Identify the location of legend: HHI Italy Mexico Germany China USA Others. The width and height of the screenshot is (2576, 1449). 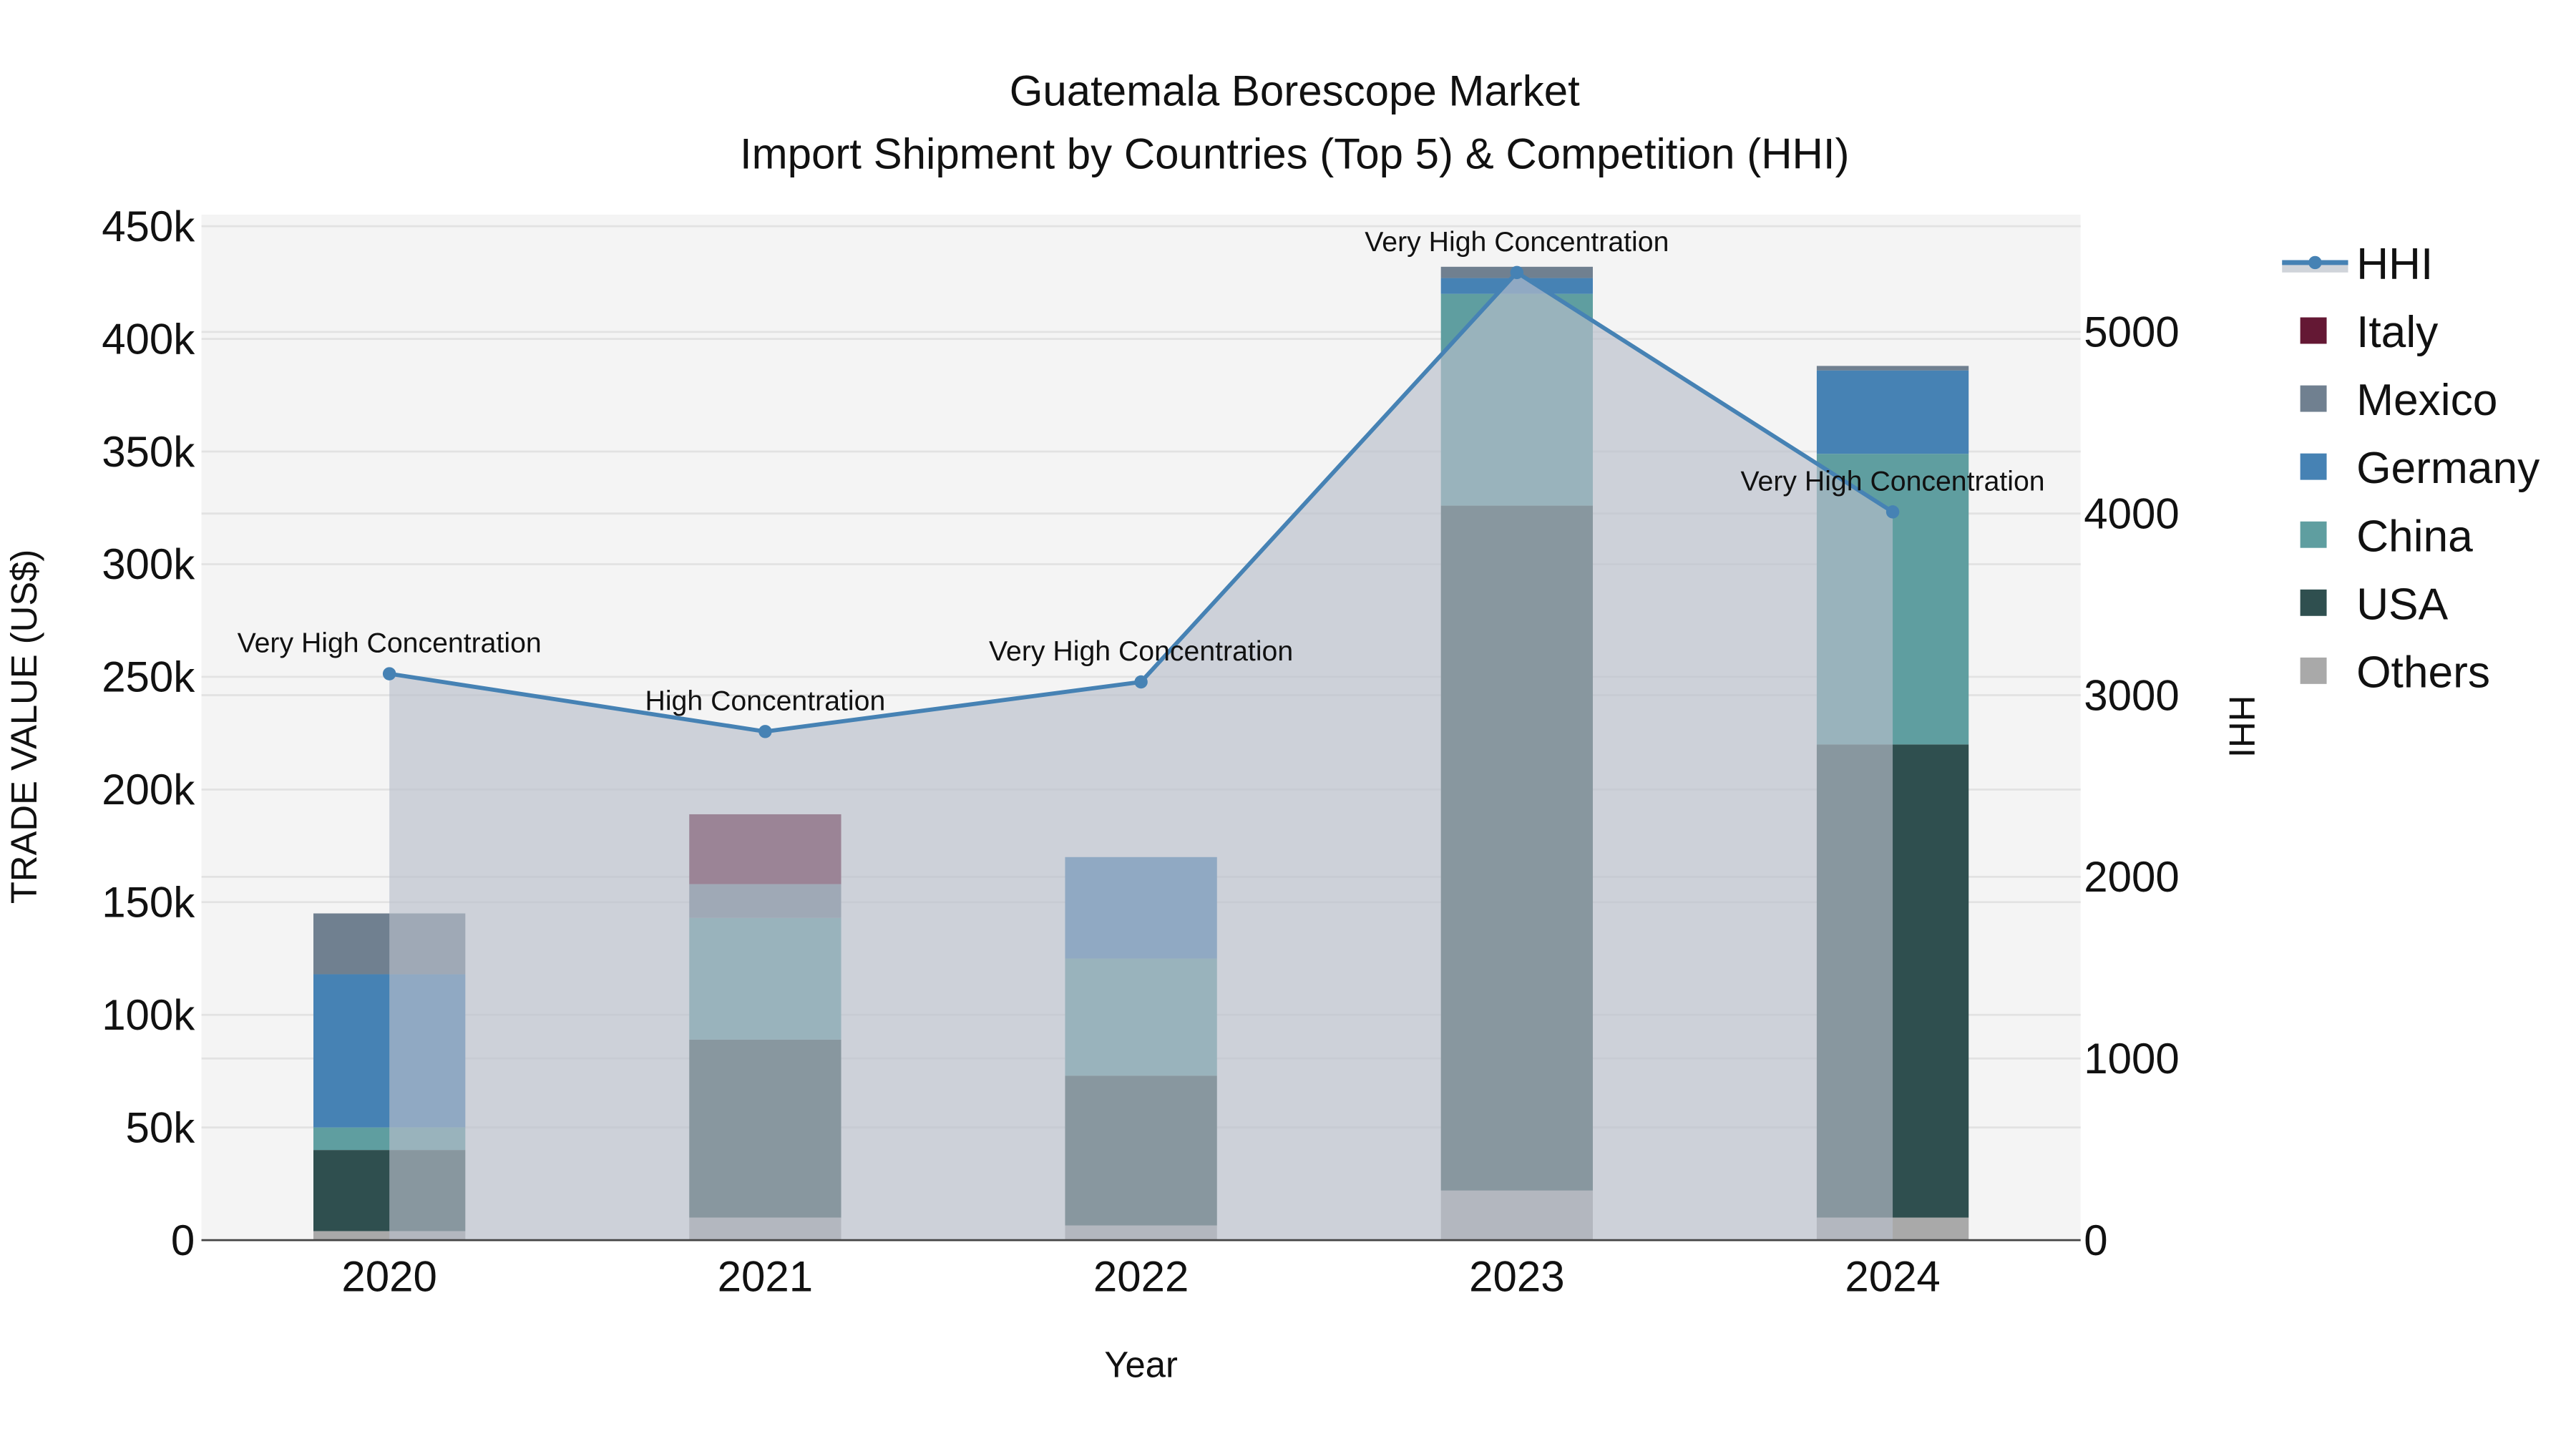
(2411, 468).